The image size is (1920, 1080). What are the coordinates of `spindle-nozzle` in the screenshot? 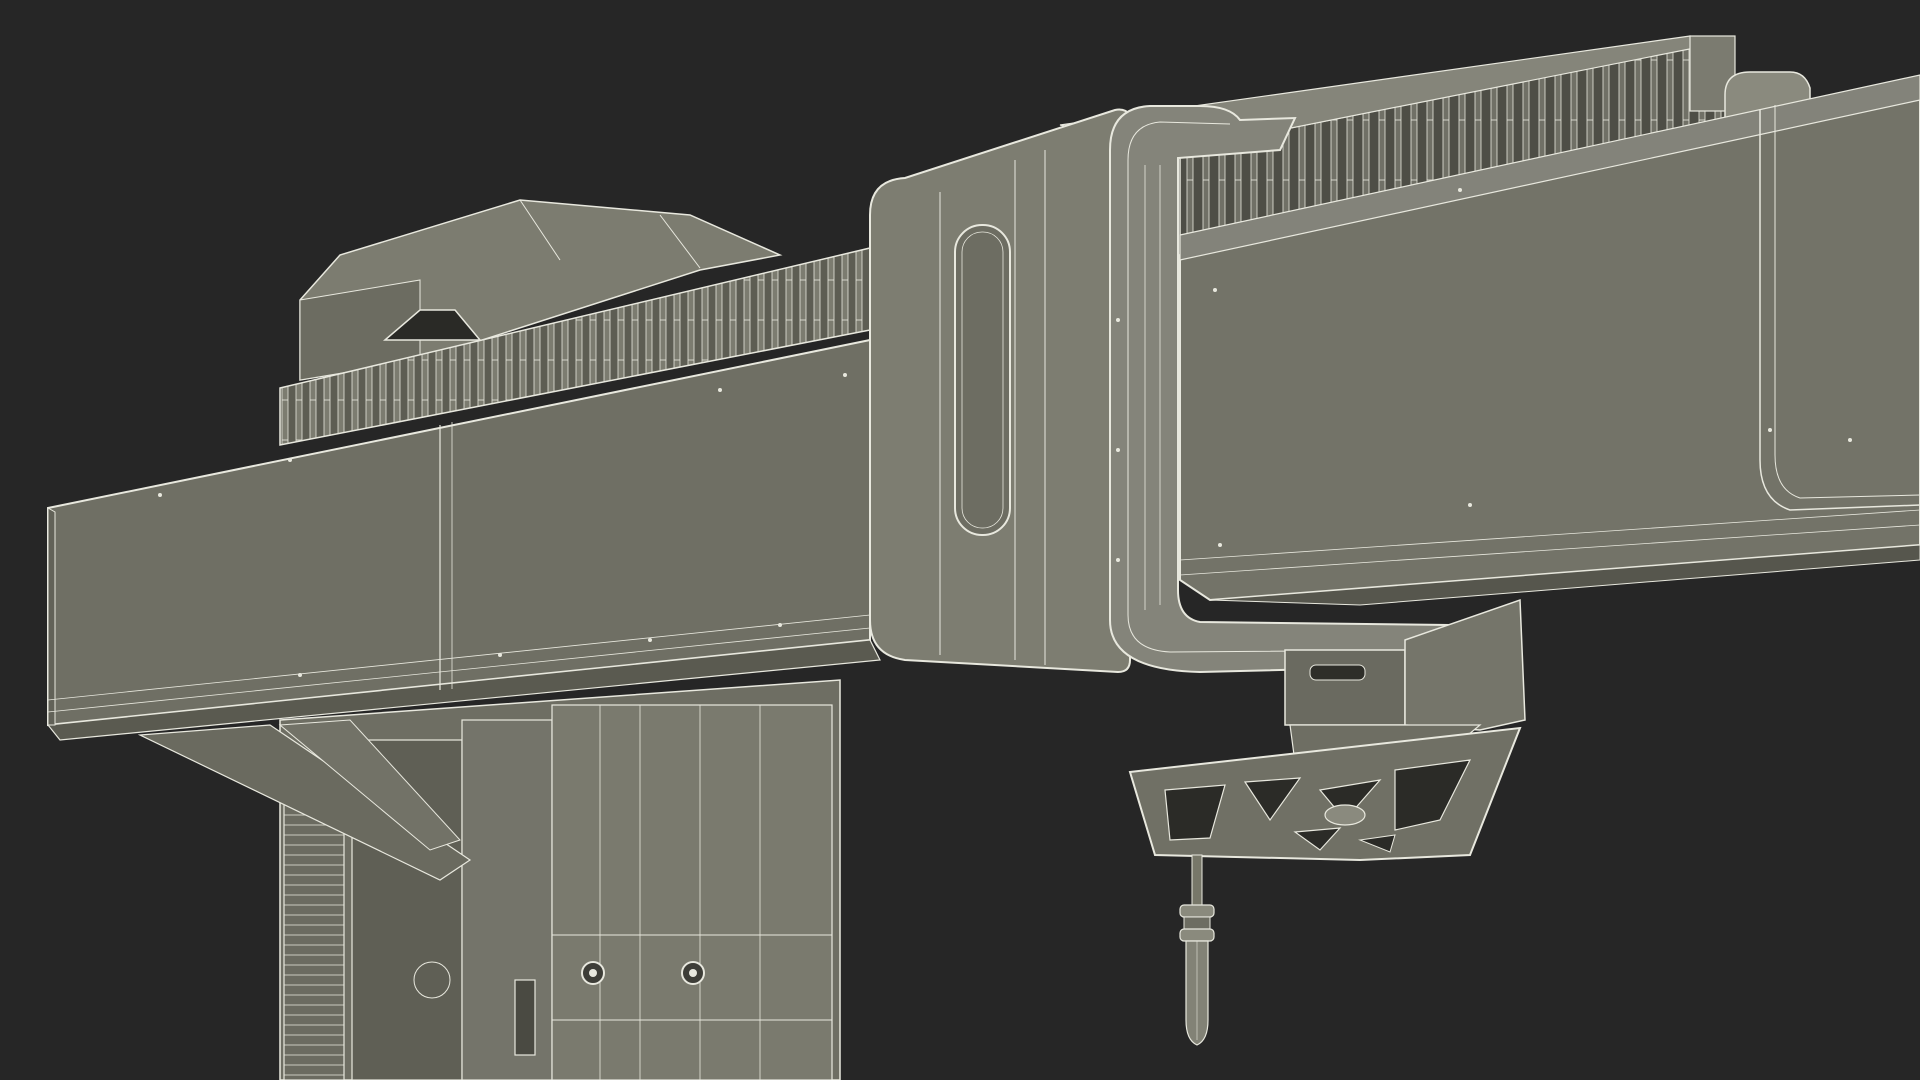 It's located at (1197, 950).